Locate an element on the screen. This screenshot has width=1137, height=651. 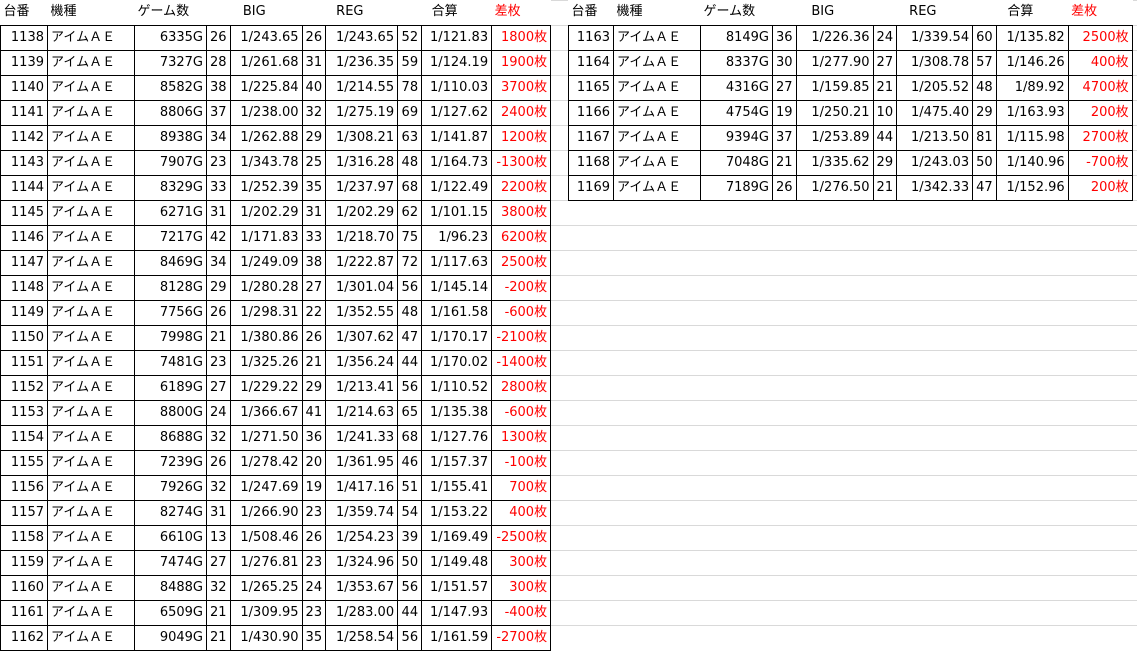
cell-total-rate: 1/147.93 is located at coordinates (457, 612).